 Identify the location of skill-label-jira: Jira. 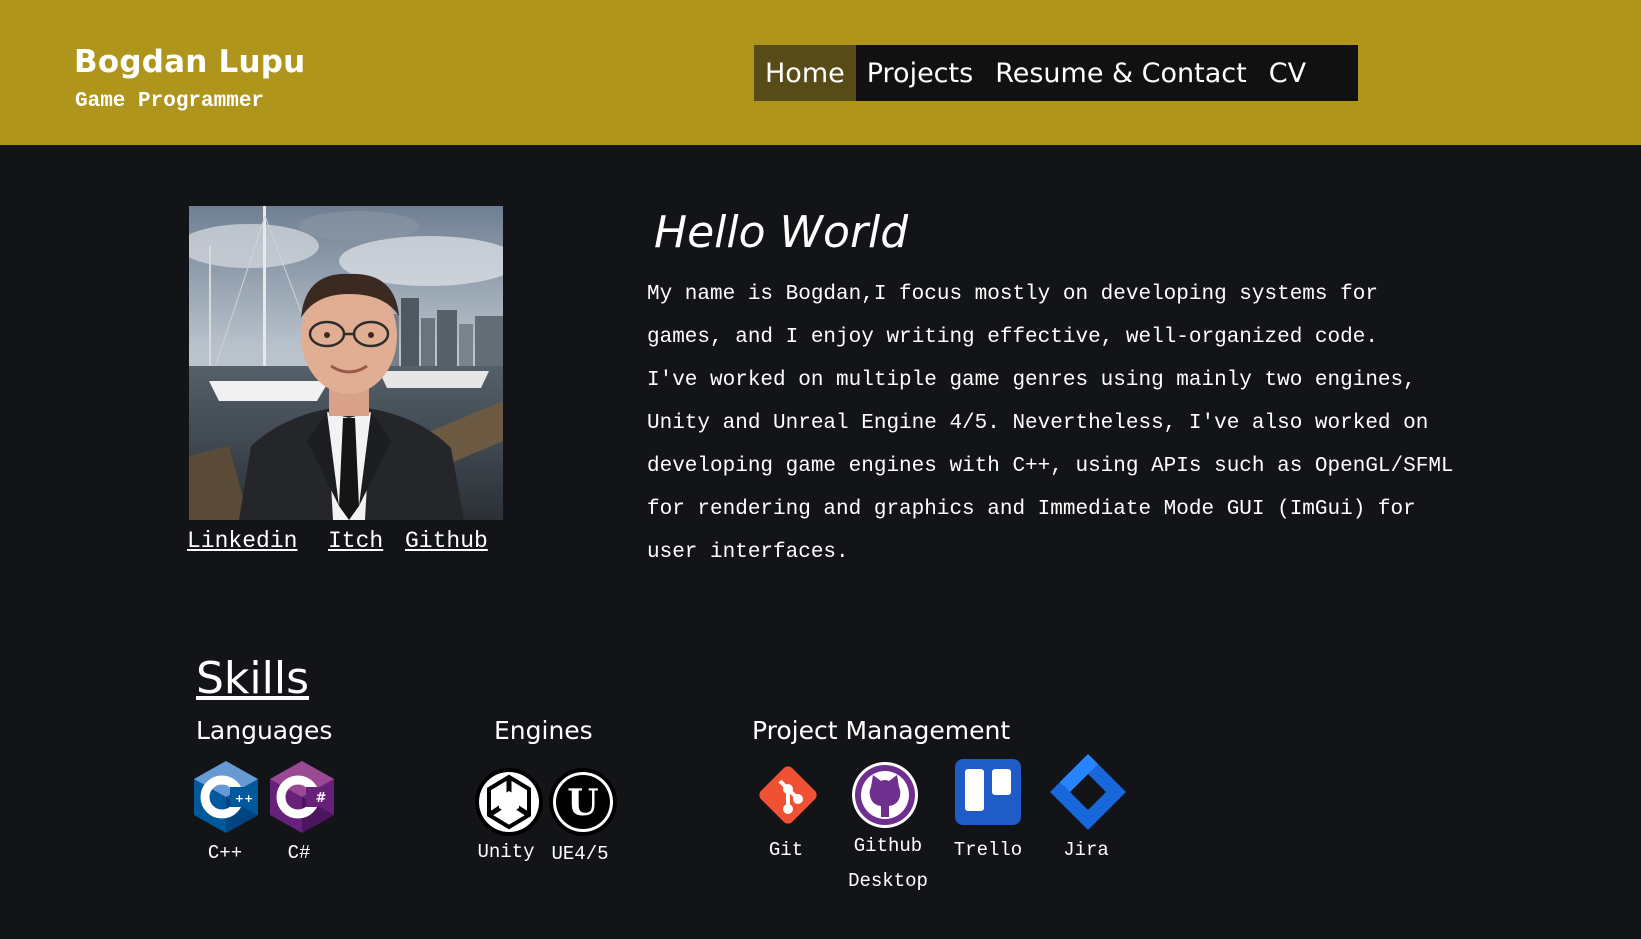
(1086, 850).